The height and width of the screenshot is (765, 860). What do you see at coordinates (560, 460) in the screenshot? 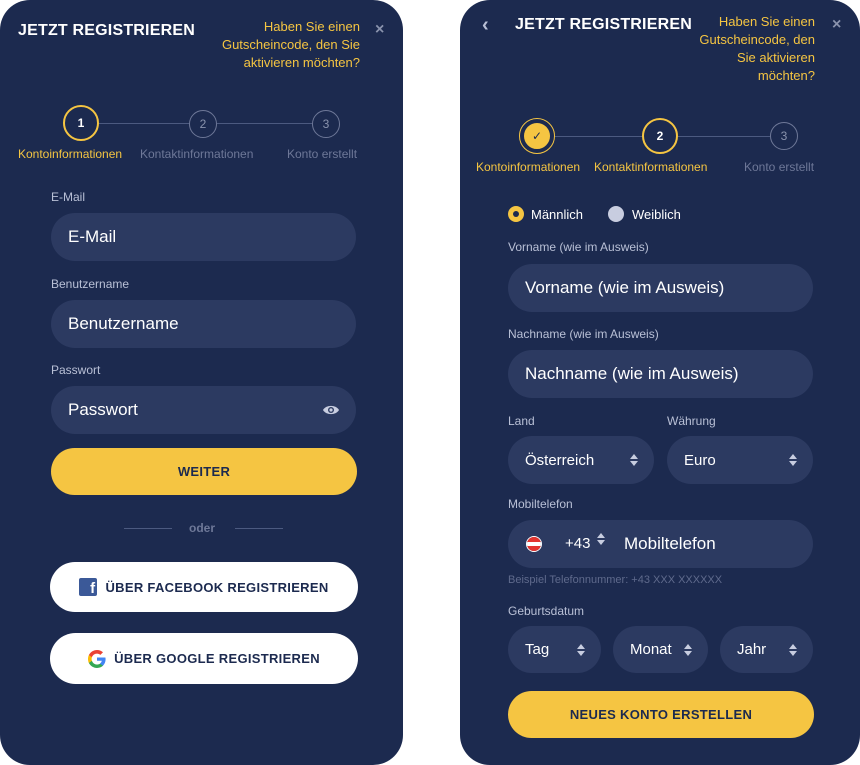
I see `country-value: Österreich` at bounding box center [560, 460].